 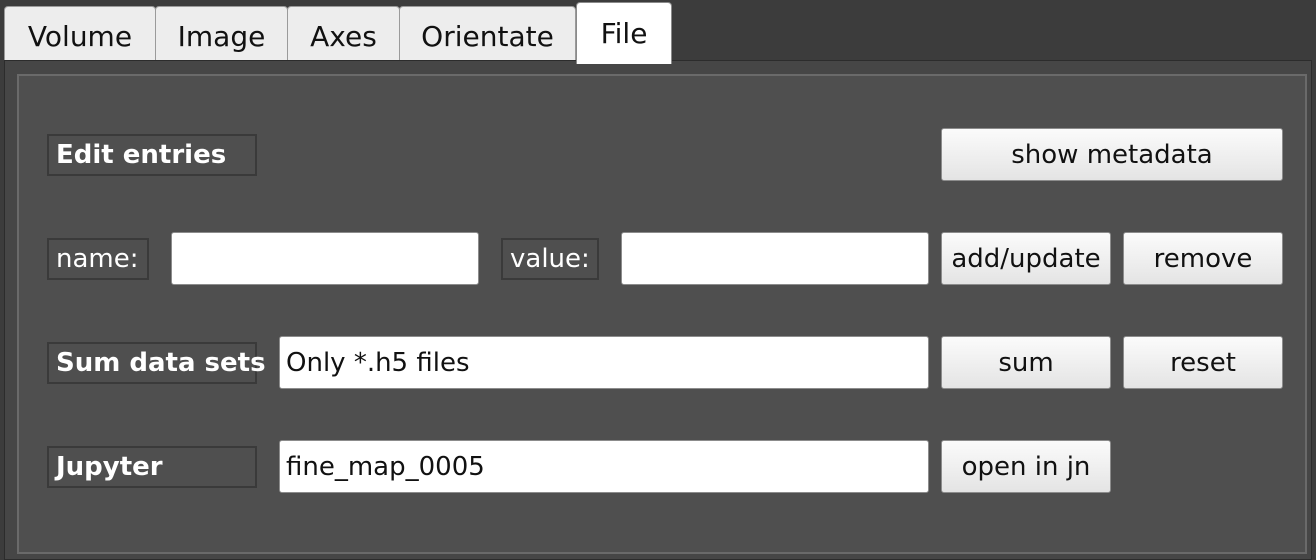 I want to click on name-input, so click(x=325, y=258).